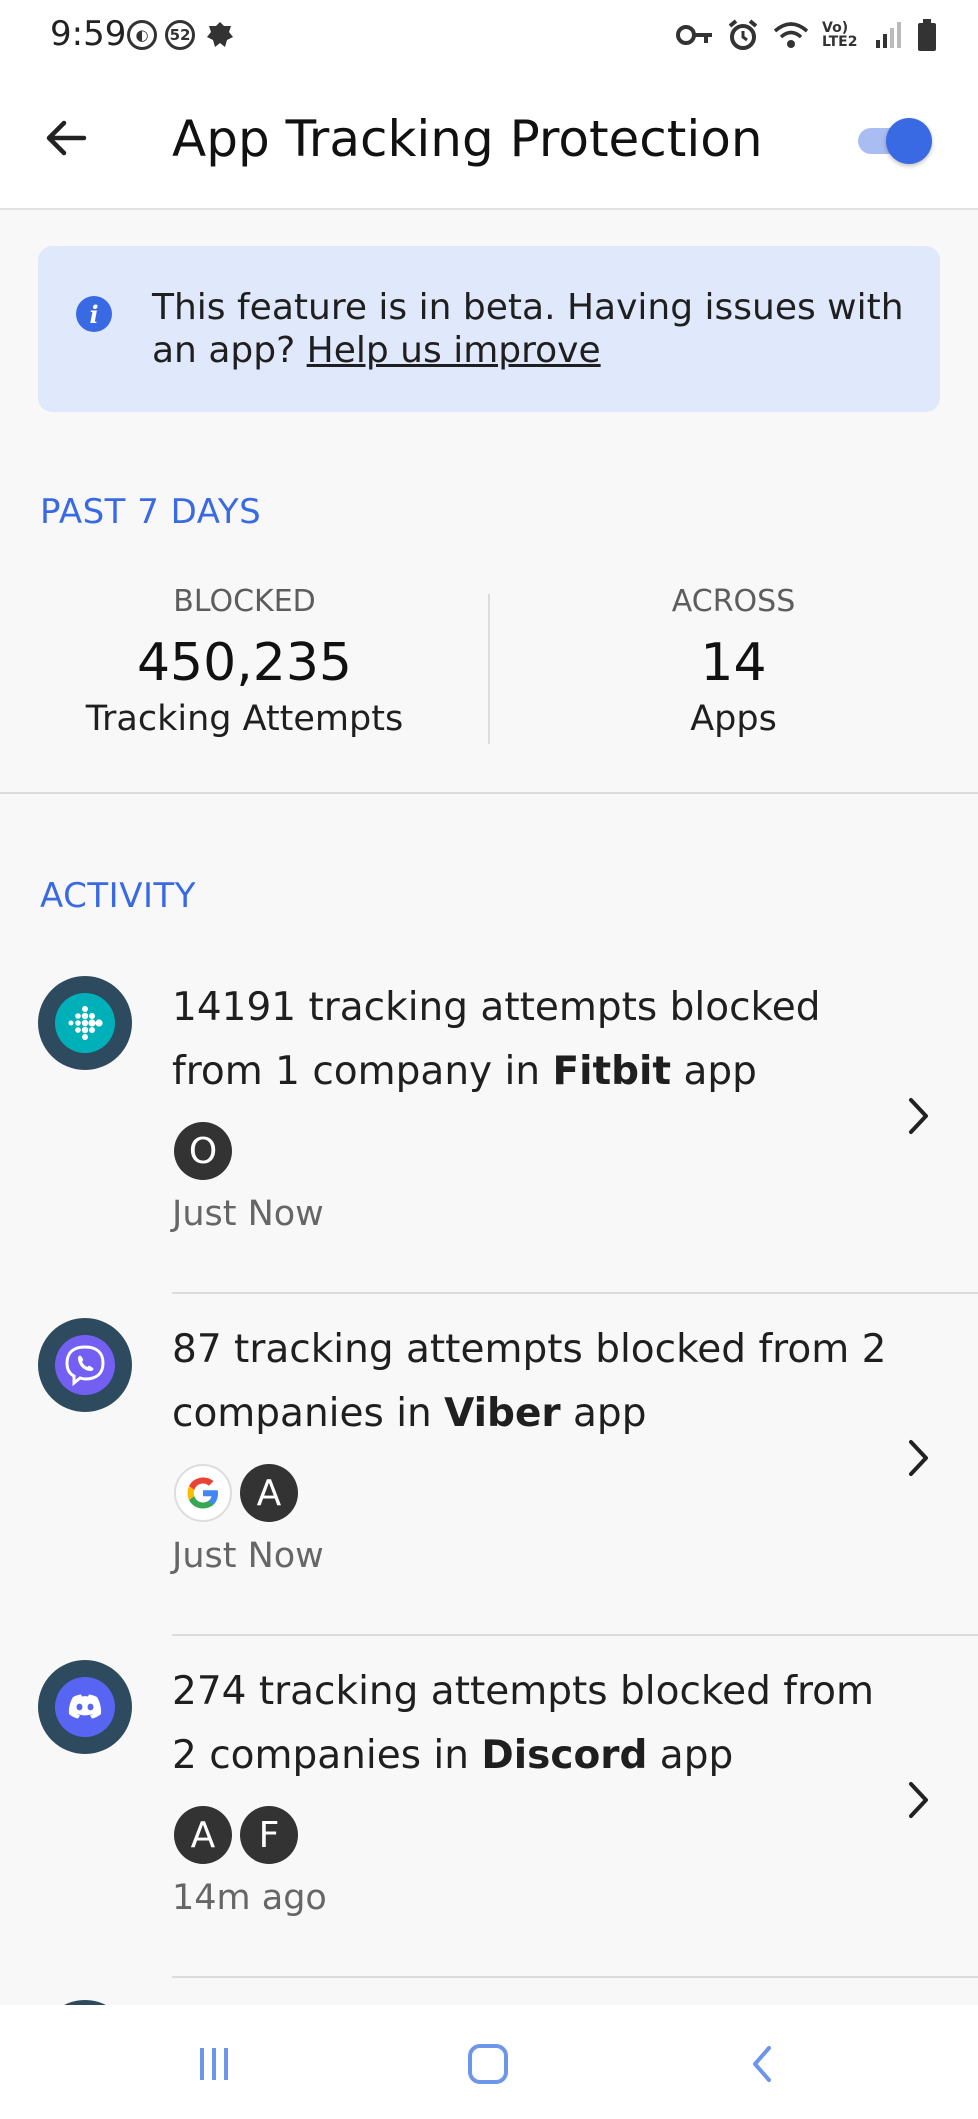 The height and width of the screenshot is (2119, 978). I want to click on home-button, so click(488, 2064).